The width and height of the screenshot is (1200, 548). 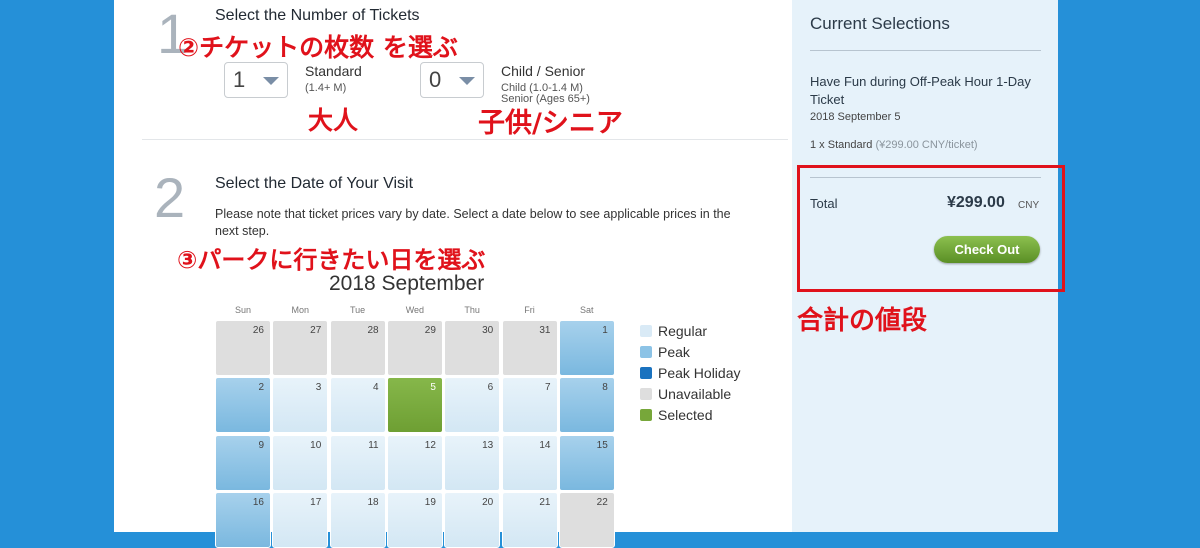 What do you see at coordinates (357, 519) in the screenshot?
I see `calendar-day-regular: 18` at bounding box center [357, 519].